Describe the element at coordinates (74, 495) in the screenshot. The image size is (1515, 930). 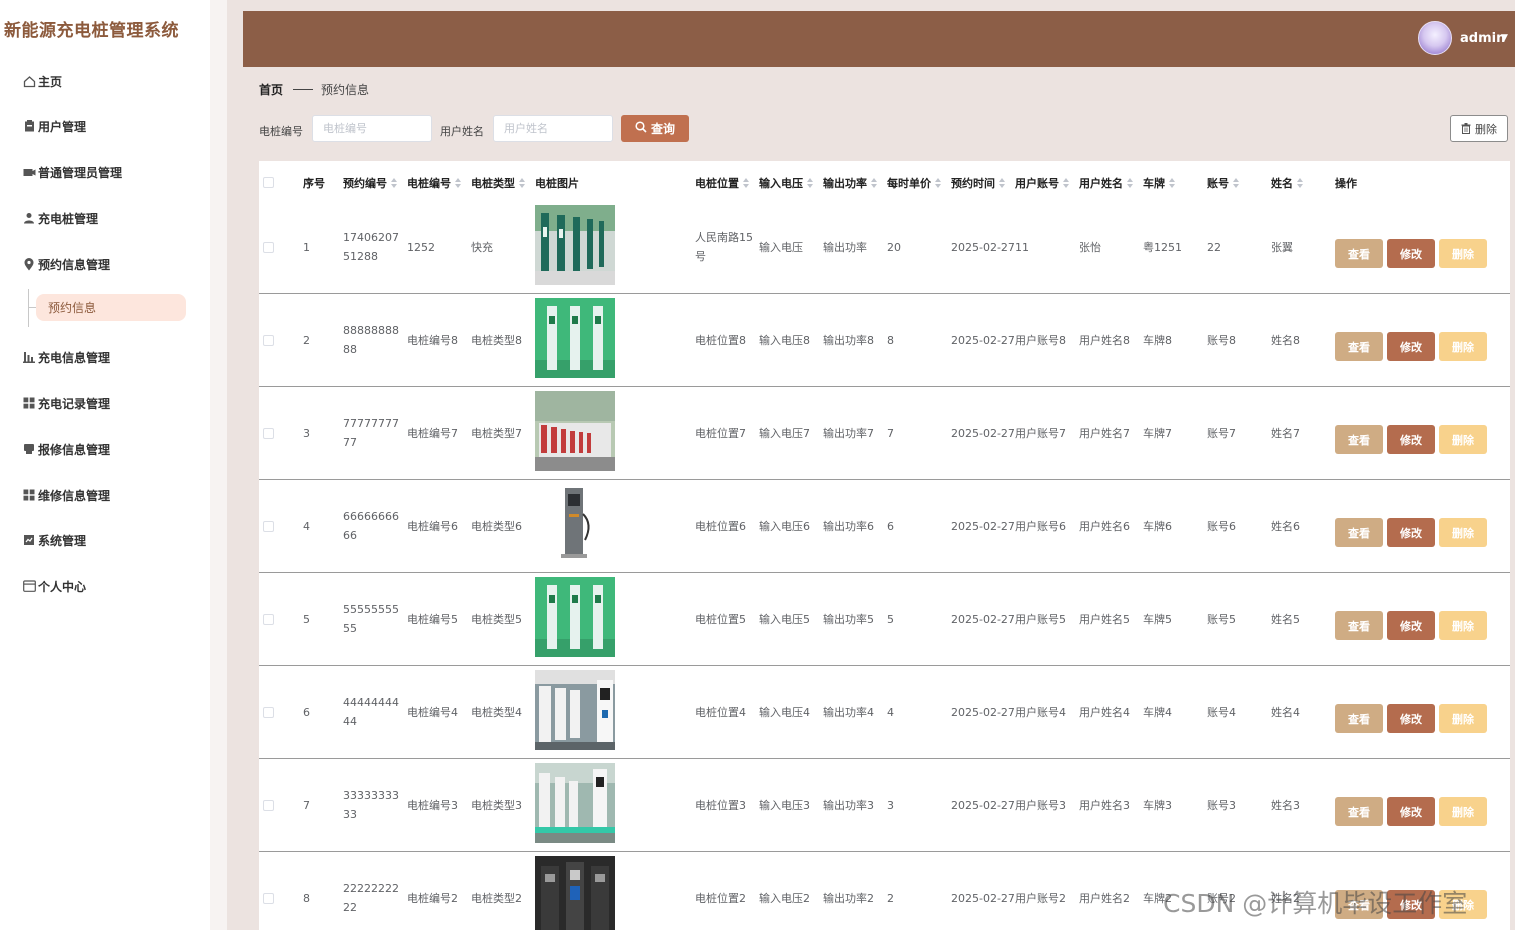
I see `sidebar-item-label: 维修信息管理` at that location.